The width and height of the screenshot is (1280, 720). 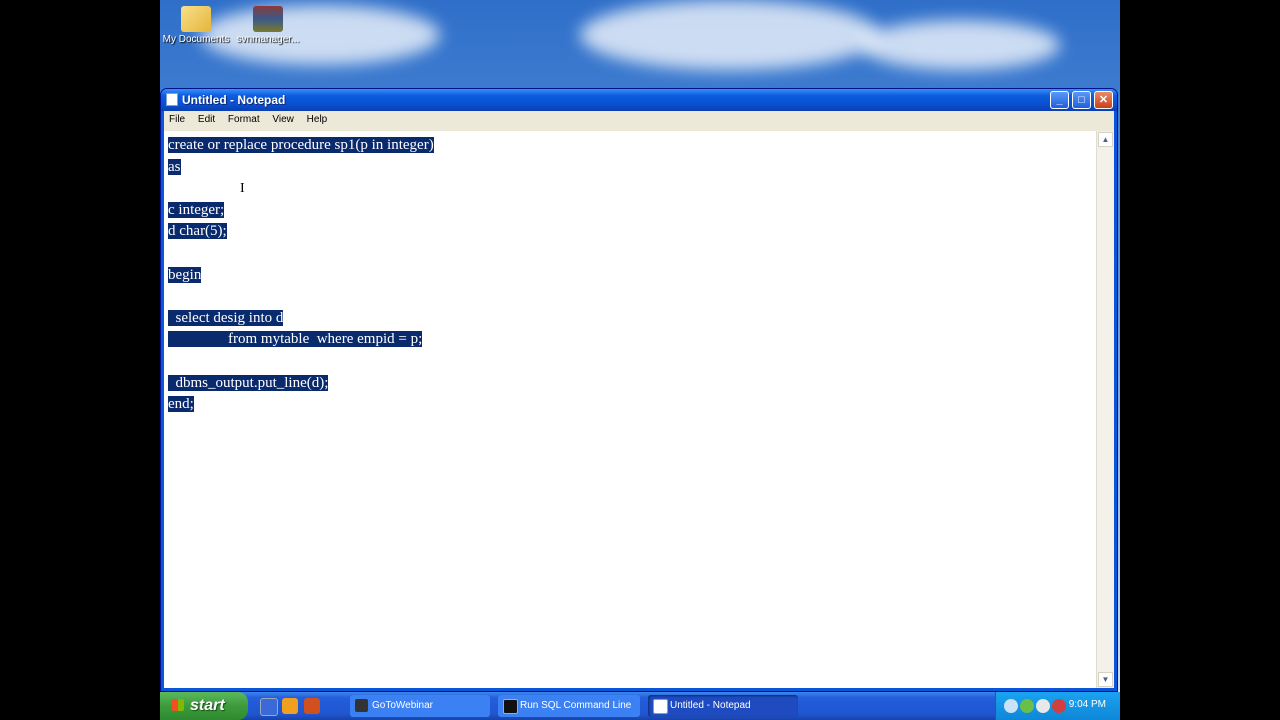 What do you see at coordinates (639, 121) in the screenshot?
I see `menu-bar: File Edit Format View Help` at bounding box center [639, 121].